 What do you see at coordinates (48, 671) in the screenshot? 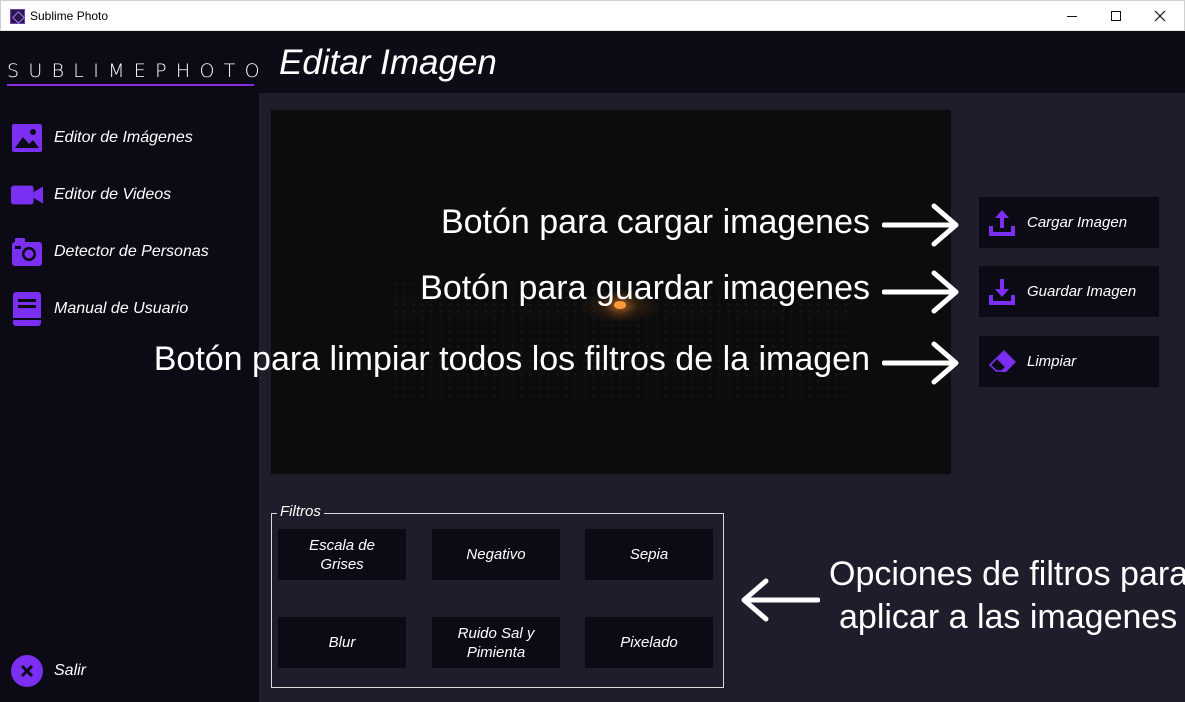
I see `exit-button: Salir` at bounding box center [48, 671].